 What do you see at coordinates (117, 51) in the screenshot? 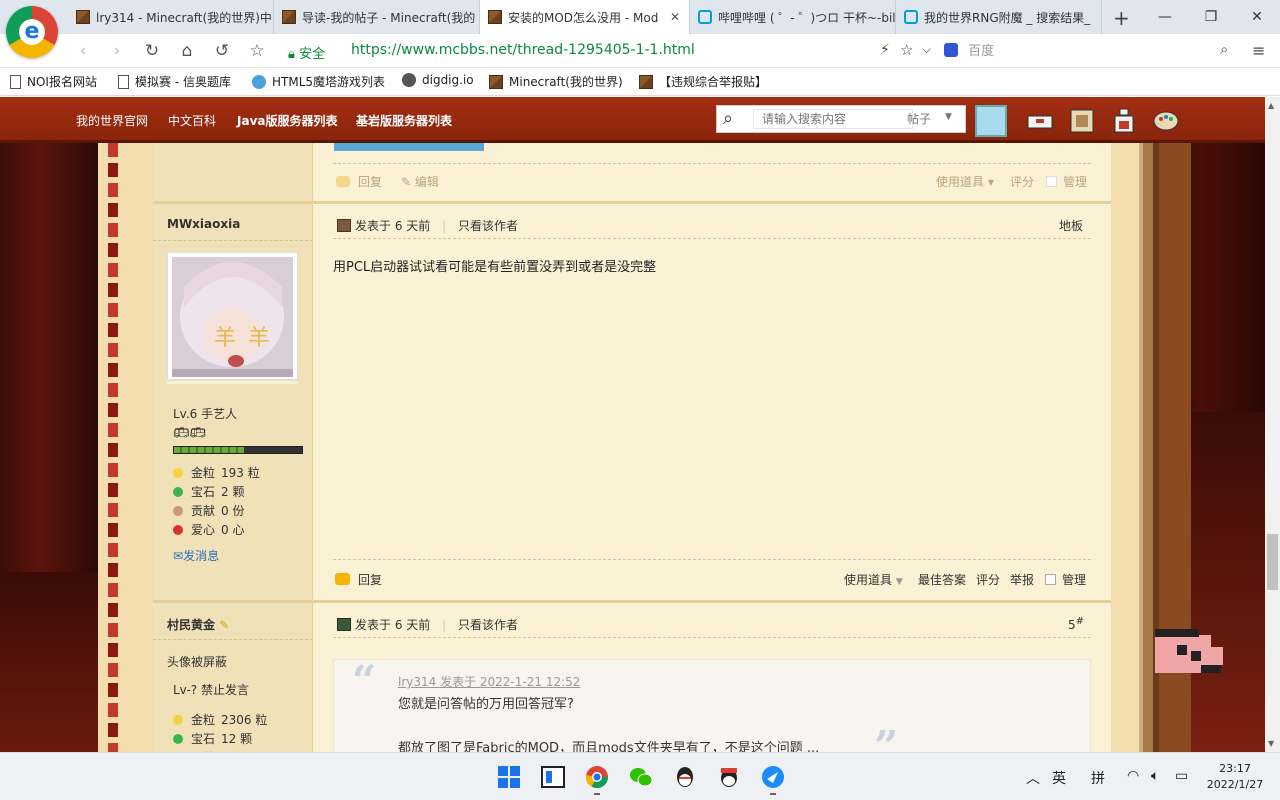
I see `forward-icon: ›` at bounding box center [117, 51].